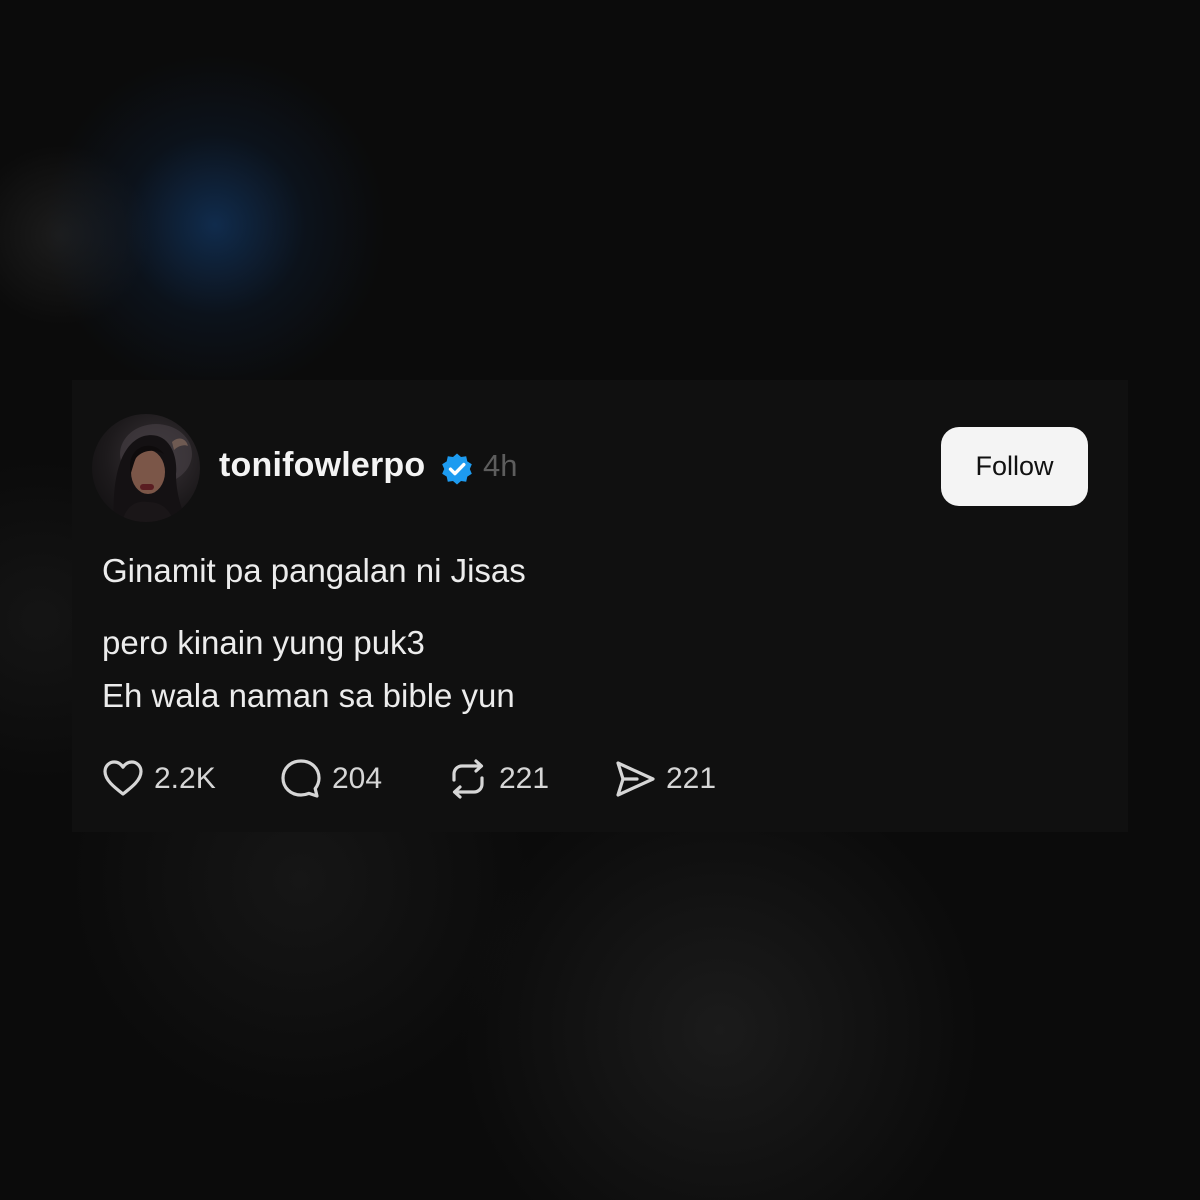  I want to click on repost-icon, so click(468, 779).